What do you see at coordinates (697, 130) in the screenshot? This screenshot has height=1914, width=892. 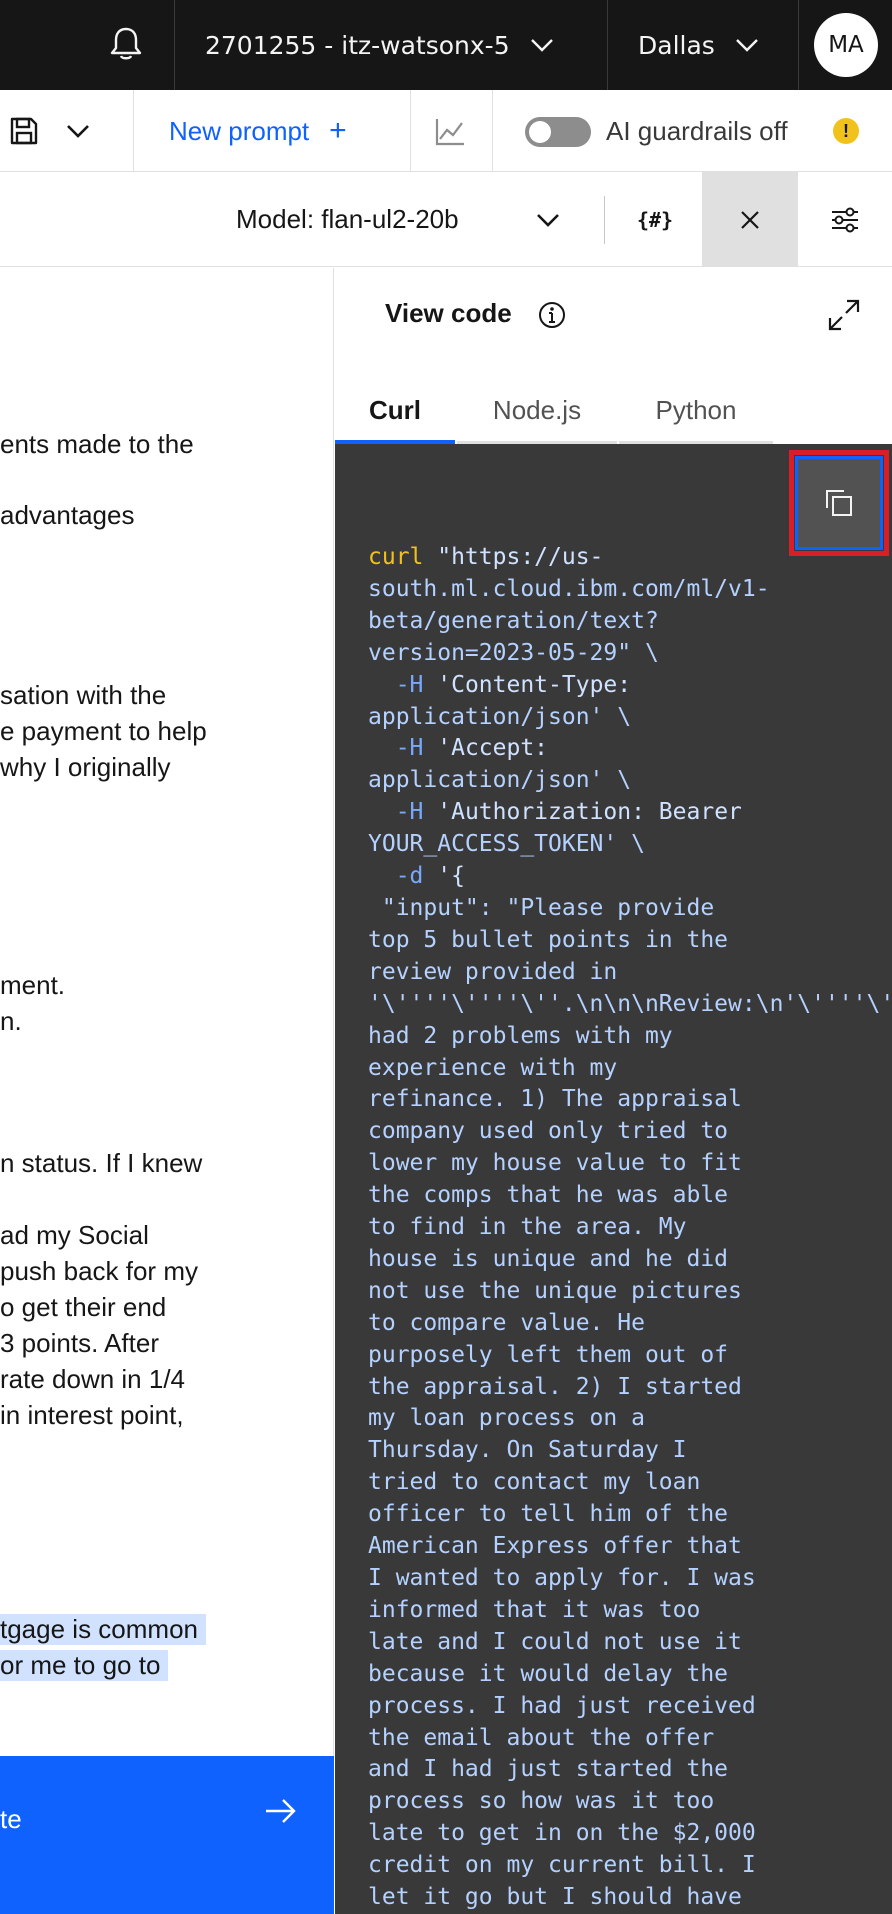 I see `ai-guardrails-label: AI guardrails off` at bounding box center [697, 130].